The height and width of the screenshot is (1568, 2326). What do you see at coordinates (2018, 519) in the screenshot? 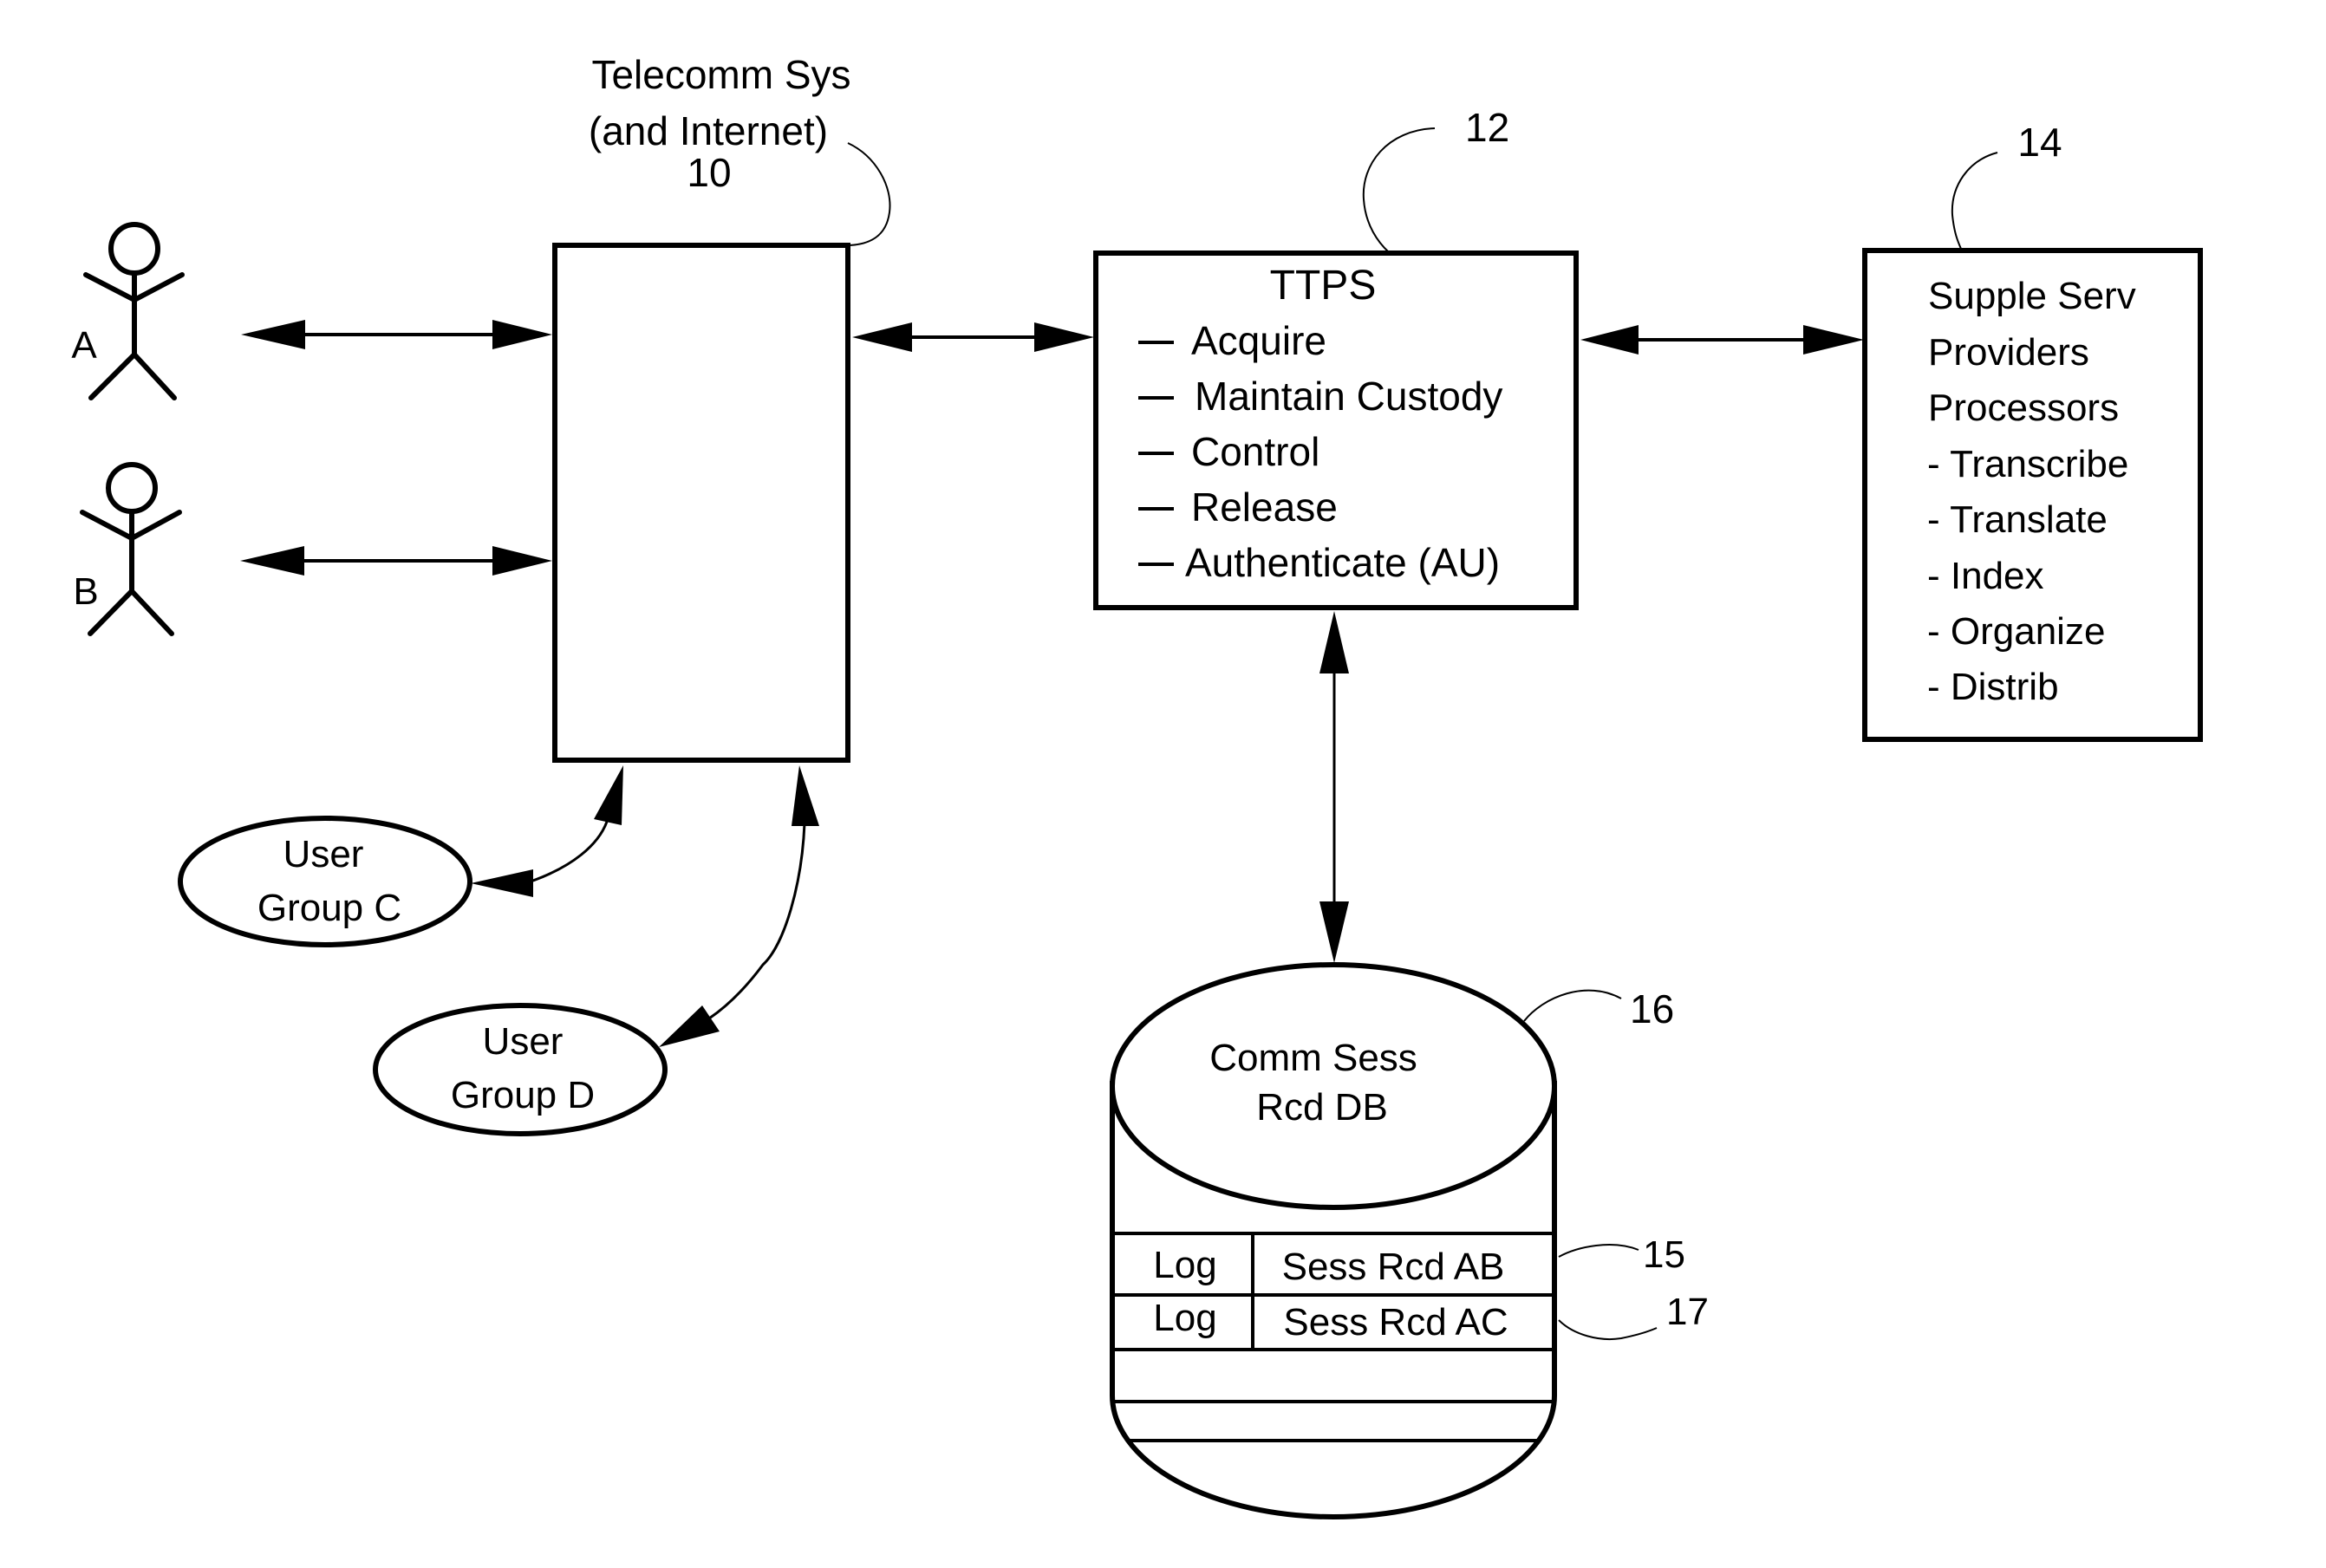
I see `supple-item-label: - Translate` at bounding box center [2018, 519].